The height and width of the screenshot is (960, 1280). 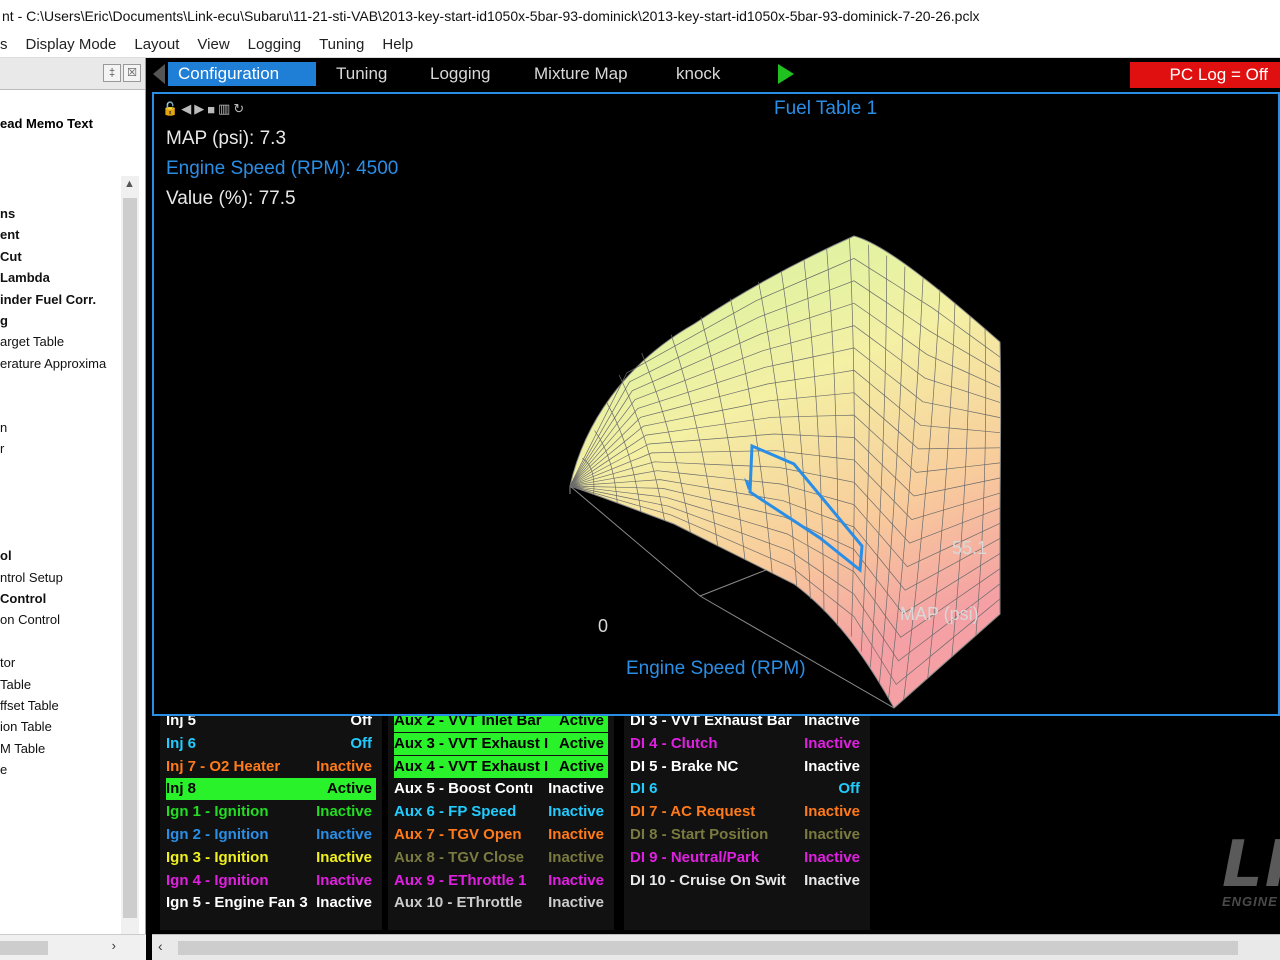 I want to click on menu-item-logging: Logging, so click(x=274, y=44).